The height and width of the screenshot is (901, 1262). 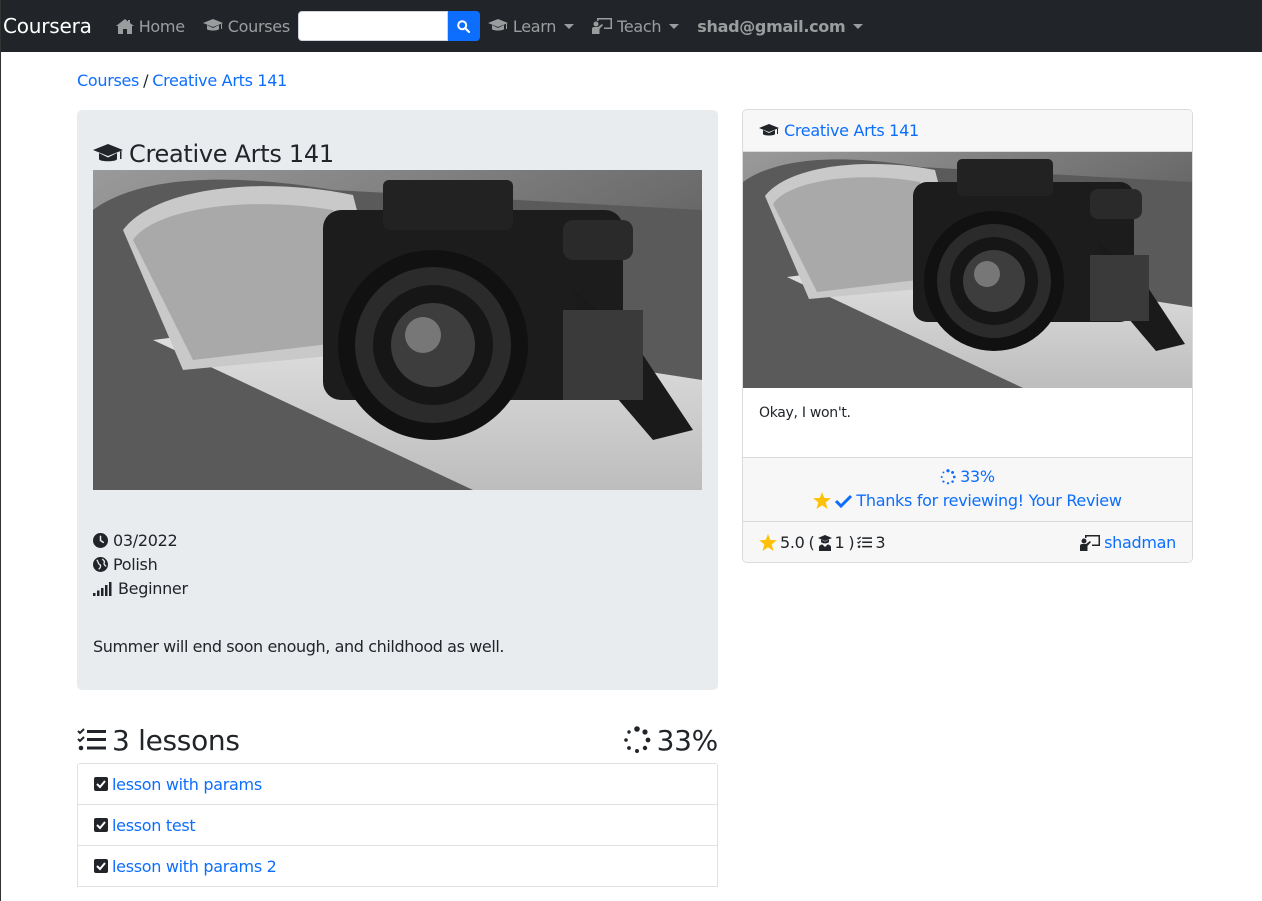 I want to click on lessons-progress: 33%, so click(x=670, y=740).